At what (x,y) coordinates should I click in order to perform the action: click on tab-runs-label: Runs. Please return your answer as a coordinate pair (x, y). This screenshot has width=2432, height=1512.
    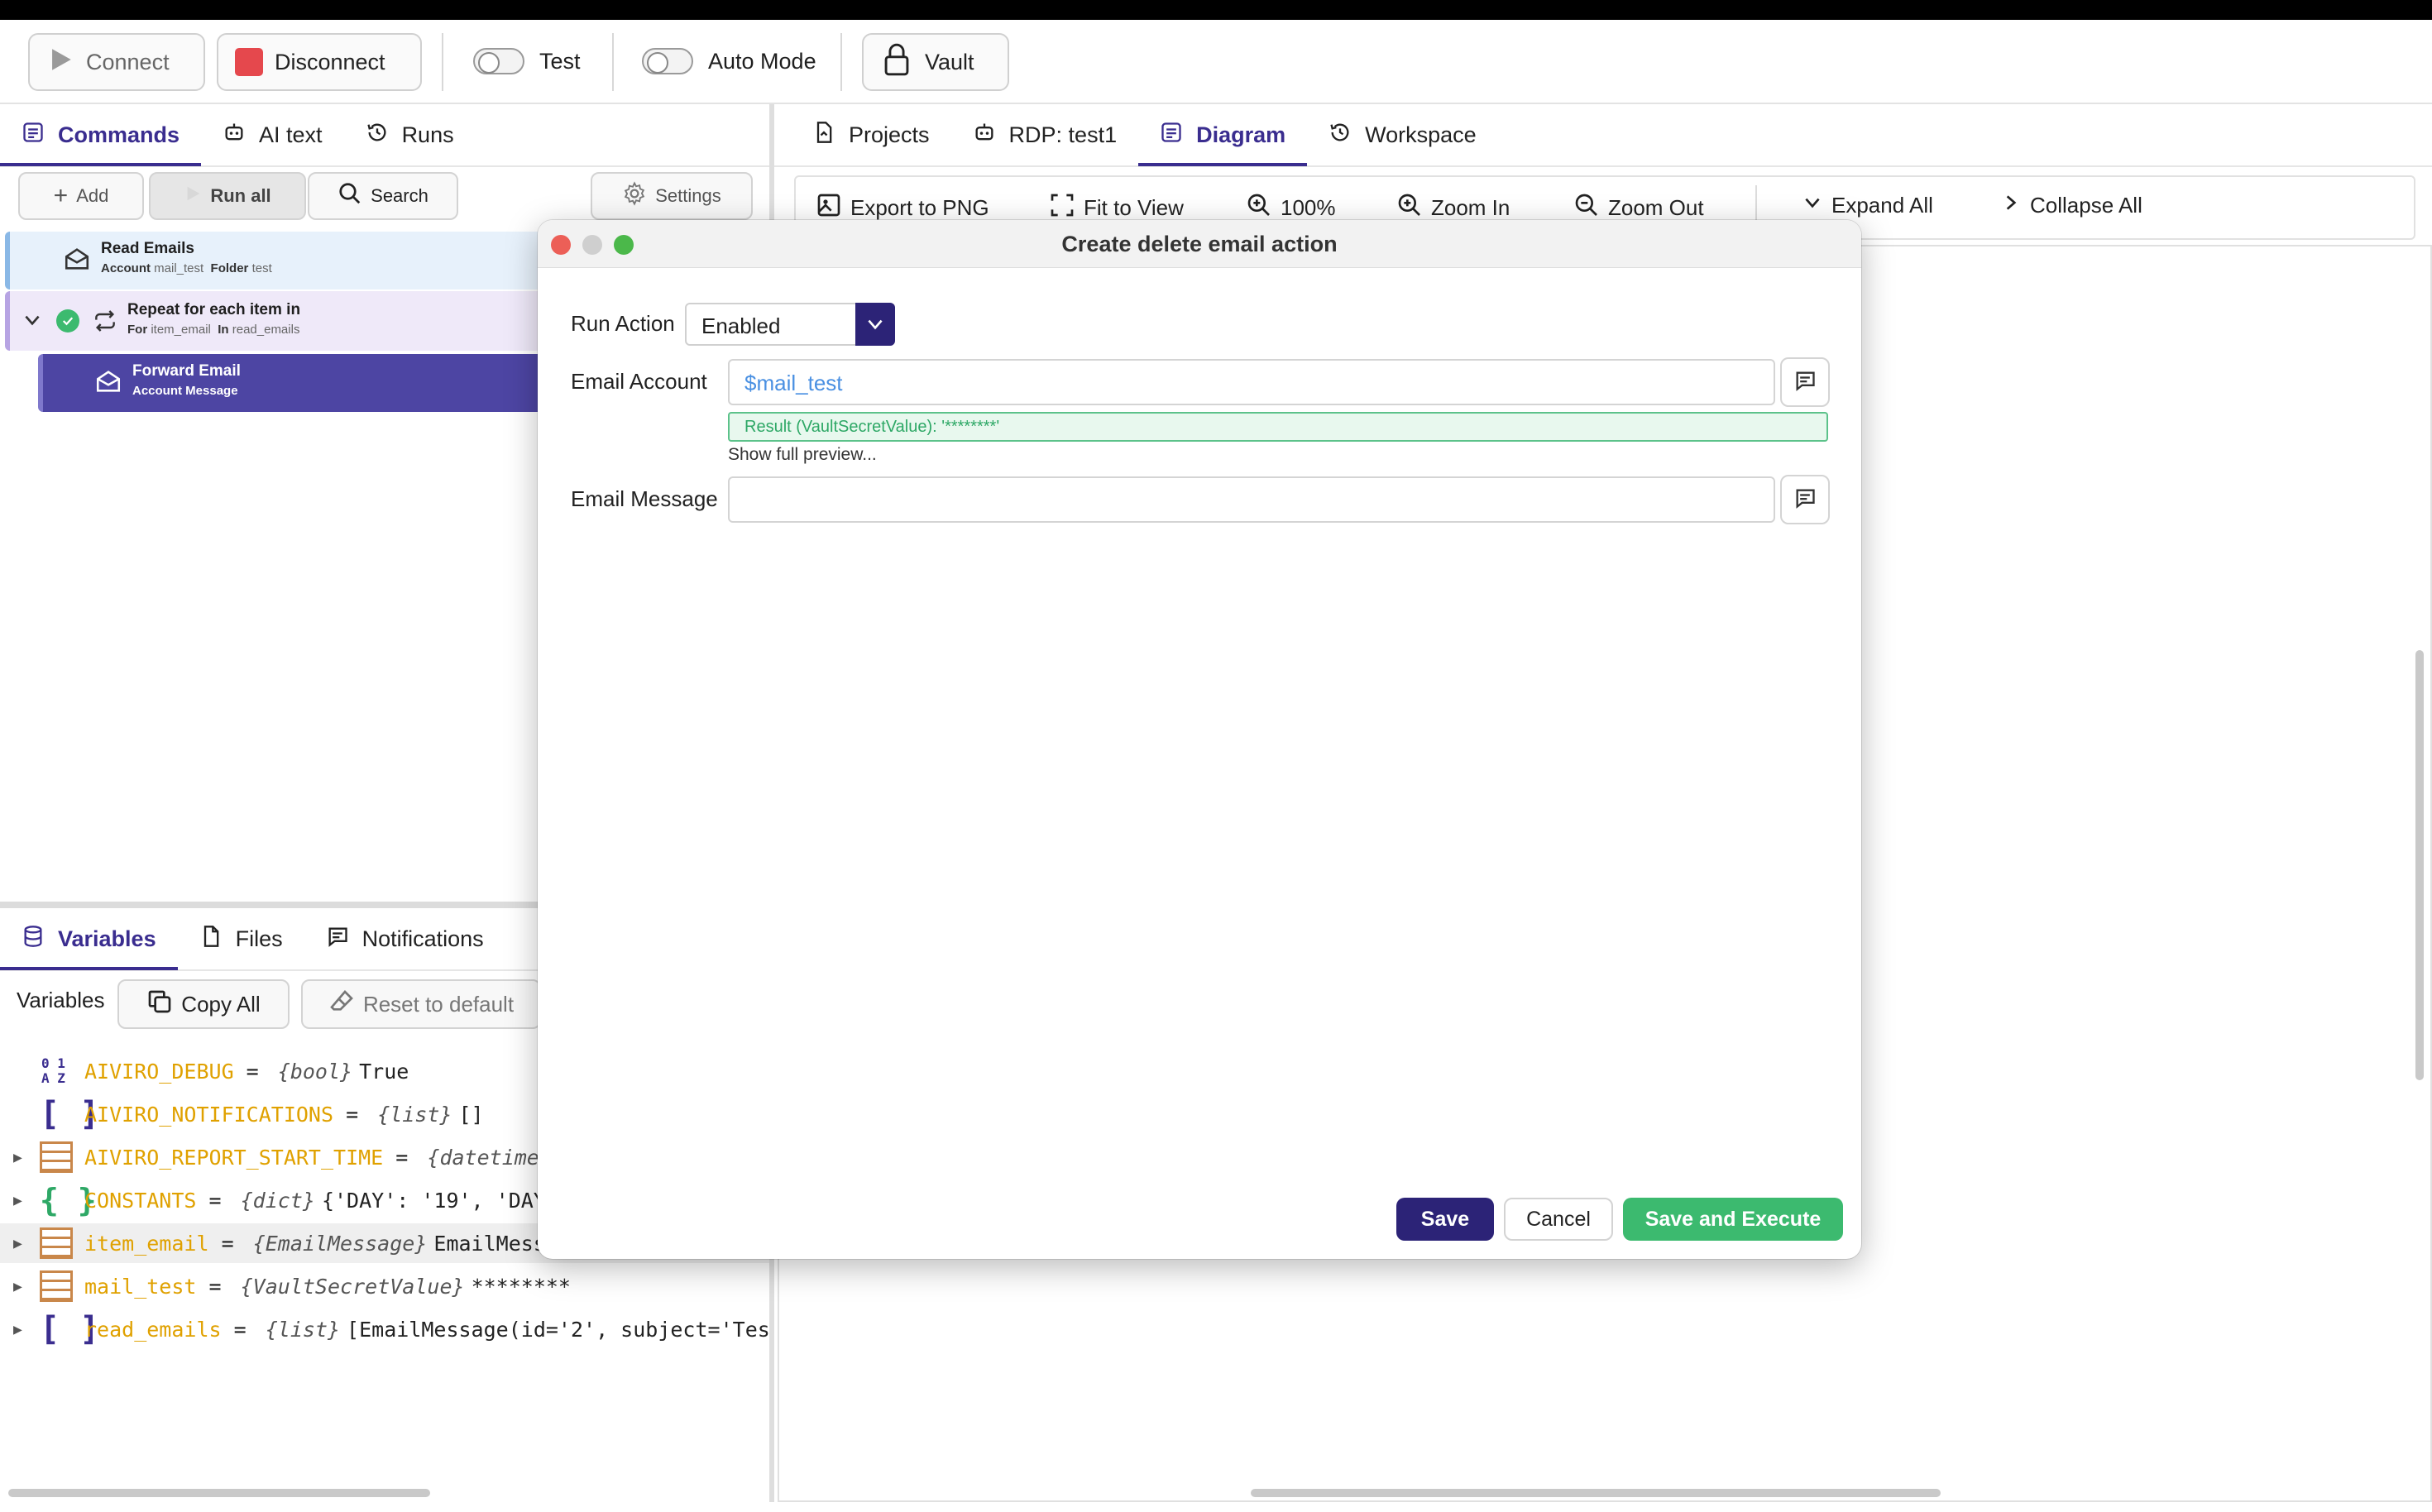
    Looking at the image, I should click on (427, 134).